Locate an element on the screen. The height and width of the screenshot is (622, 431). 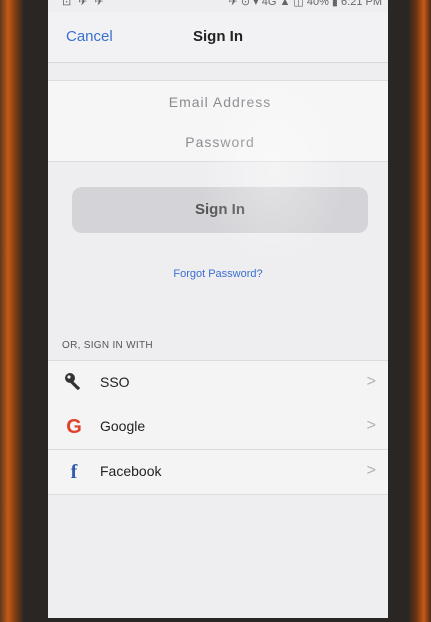
google-icon: G is located at coordinates (74, 427).